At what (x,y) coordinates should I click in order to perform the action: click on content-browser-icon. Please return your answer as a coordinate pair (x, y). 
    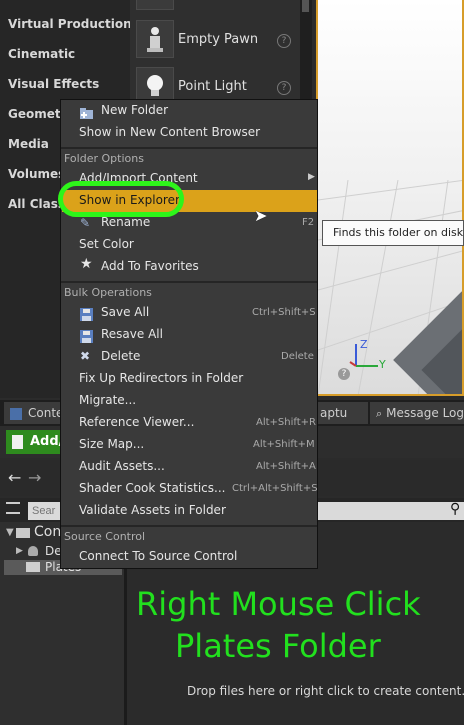
    Looking at the image, I should click on (16, 413).